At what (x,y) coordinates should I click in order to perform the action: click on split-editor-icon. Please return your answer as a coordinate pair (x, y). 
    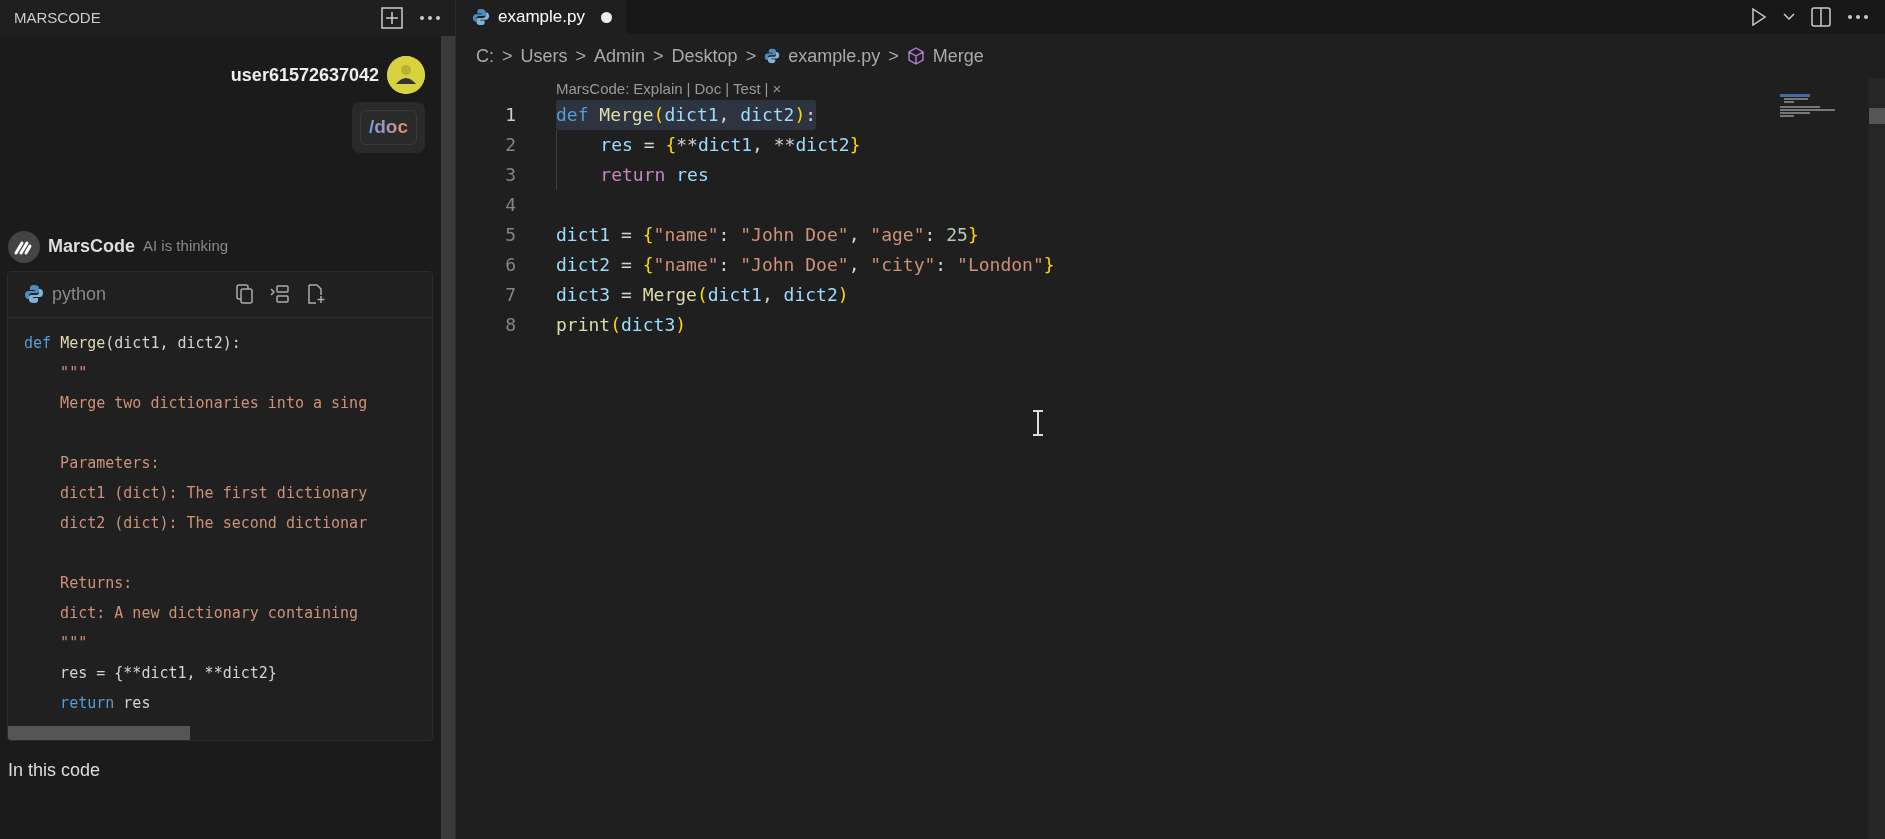
    Looking at the image, I should click on (1821, 17).